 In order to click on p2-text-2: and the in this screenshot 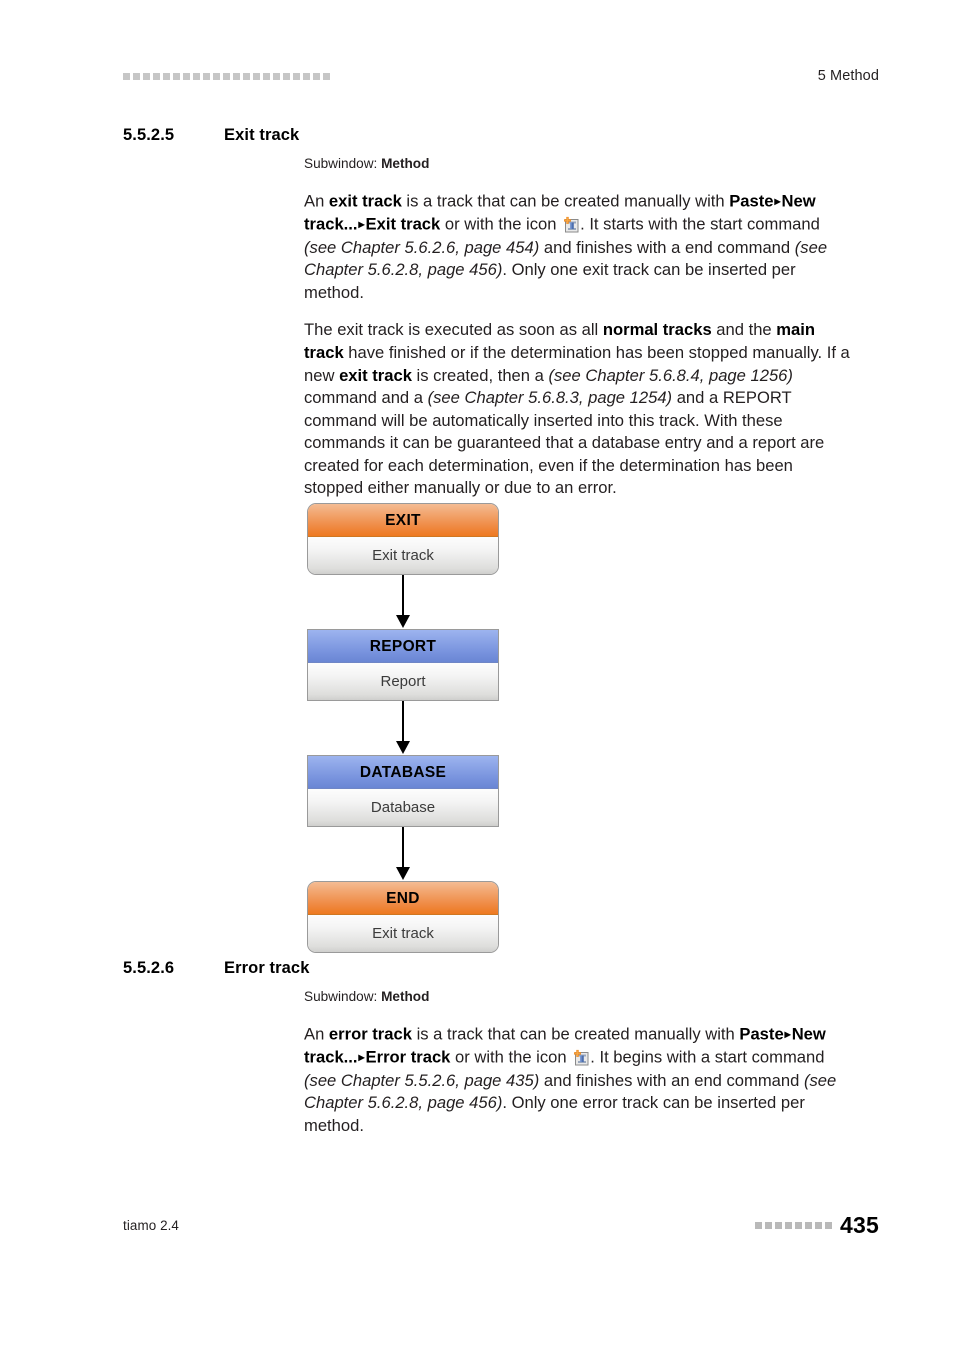, I will do `click(744, 330)`.